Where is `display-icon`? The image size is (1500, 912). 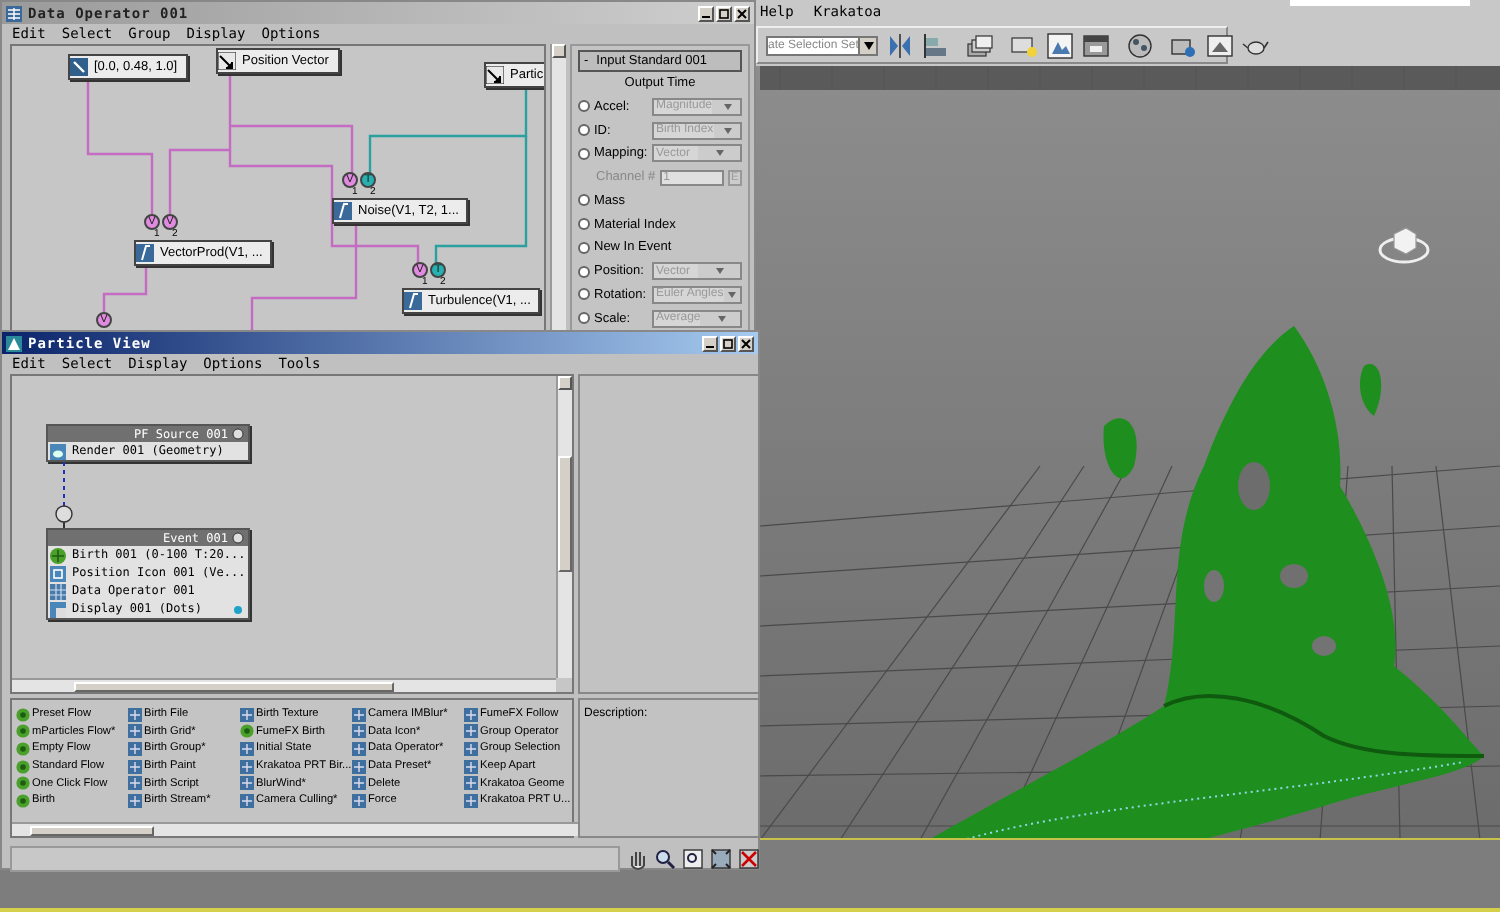 display-icon is located at coordinates (58, 609).